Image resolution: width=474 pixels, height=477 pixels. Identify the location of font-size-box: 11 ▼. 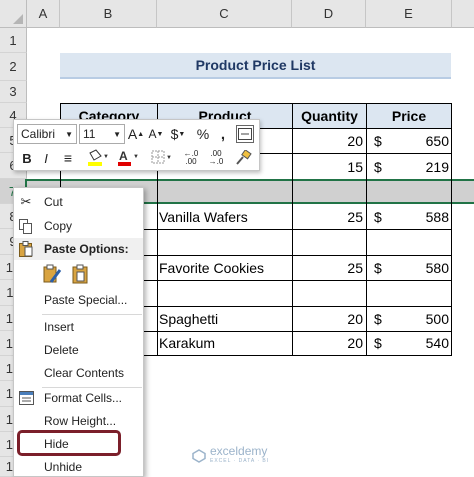
(102, 134).